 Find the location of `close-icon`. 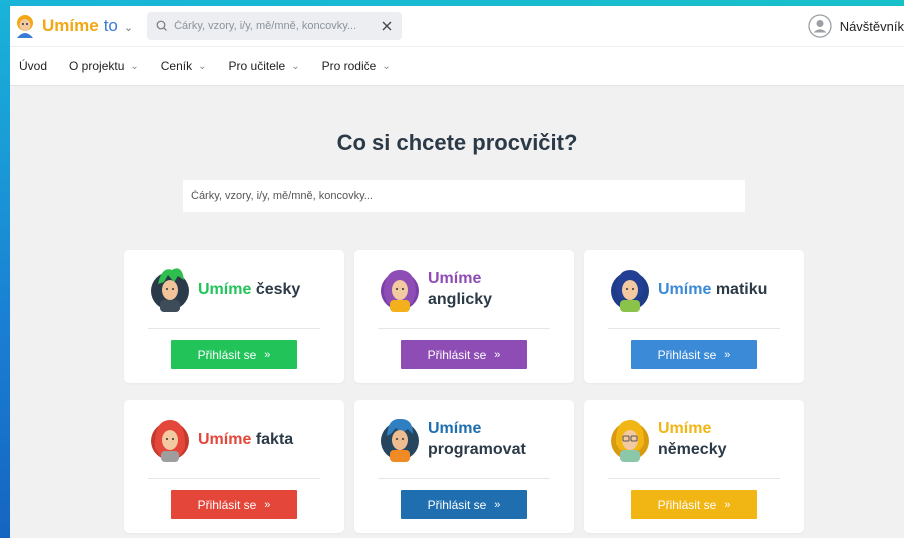

close-icon is located at coordinates (387, 26).